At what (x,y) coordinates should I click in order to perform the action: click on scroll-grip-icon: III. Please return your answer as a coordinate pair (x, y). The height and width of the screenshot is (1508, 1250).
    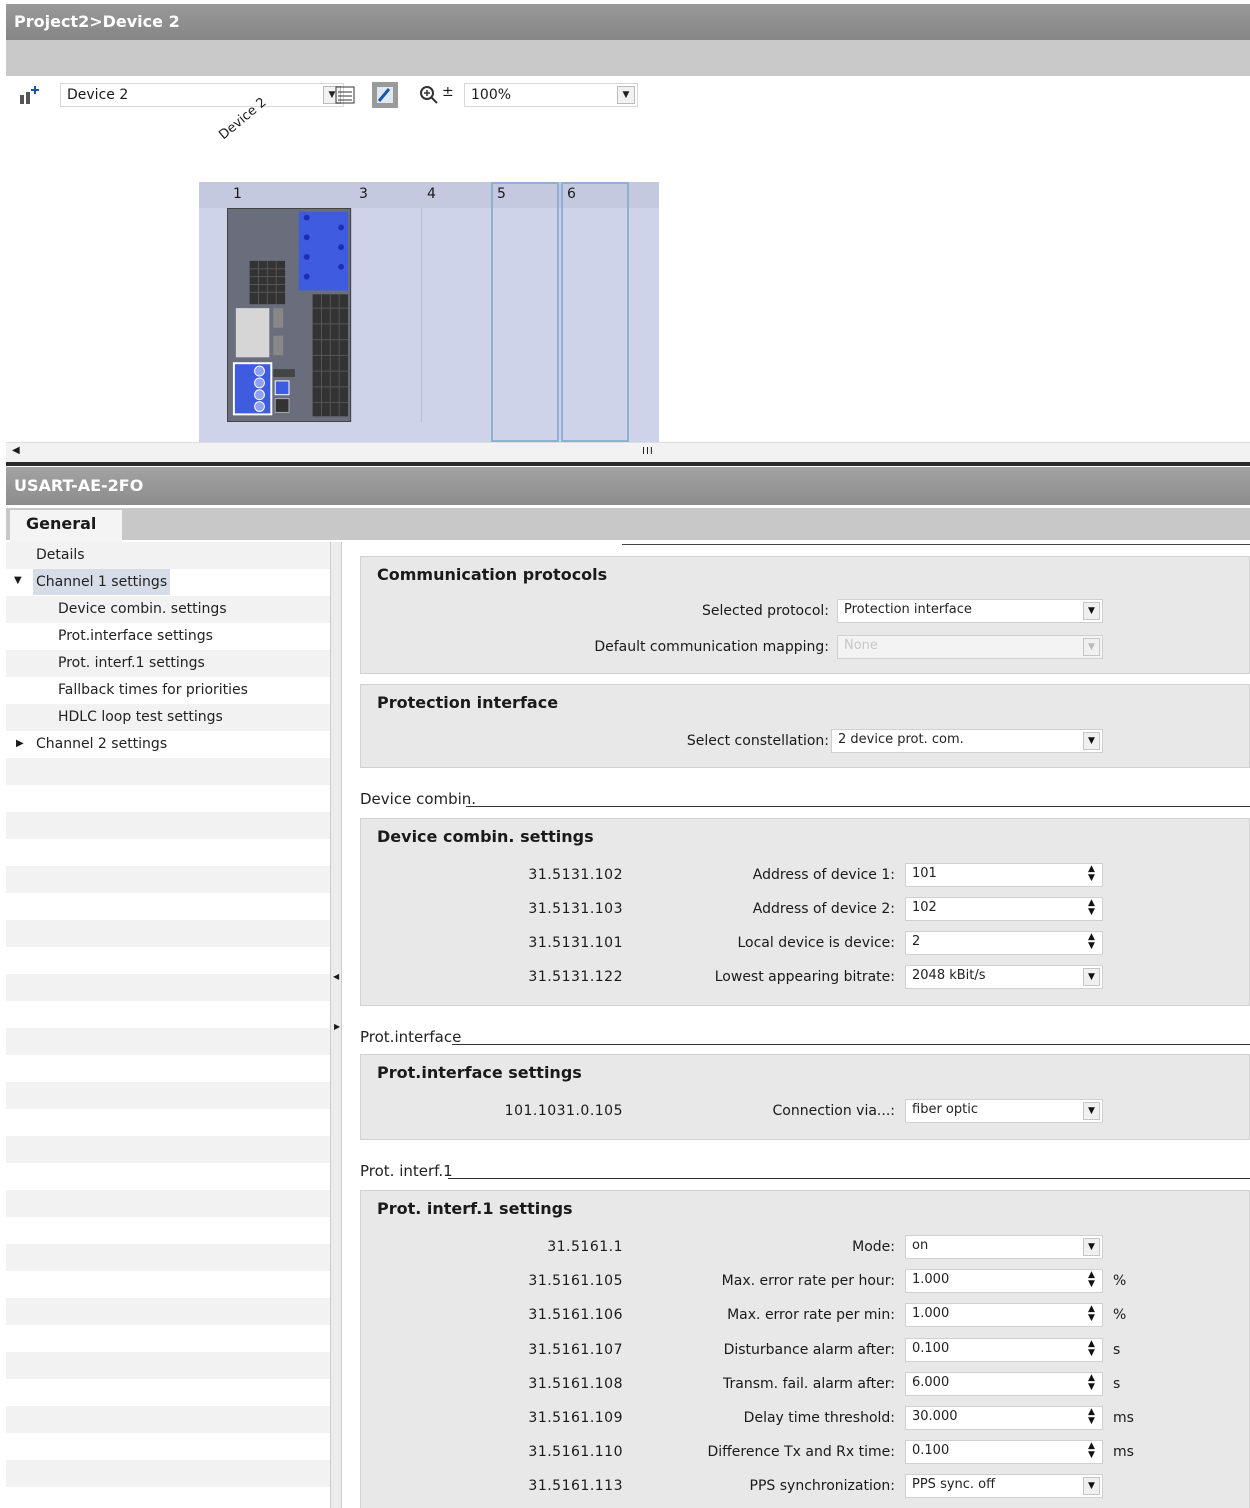
    Looking at the image, I should click on (648, 451).